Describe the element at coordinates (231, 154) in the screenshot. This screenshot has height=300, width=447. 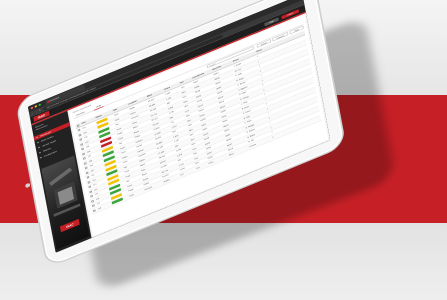
I see `cell-next: 06/11` at that location.